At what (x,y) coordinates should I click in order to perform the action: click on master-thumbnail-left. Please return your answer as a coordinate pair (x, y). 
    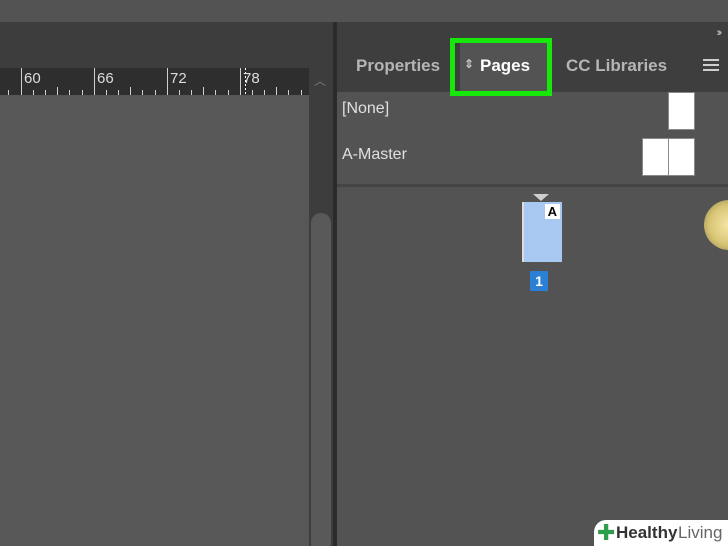
    Looking at the image, I should click on (655, 157).